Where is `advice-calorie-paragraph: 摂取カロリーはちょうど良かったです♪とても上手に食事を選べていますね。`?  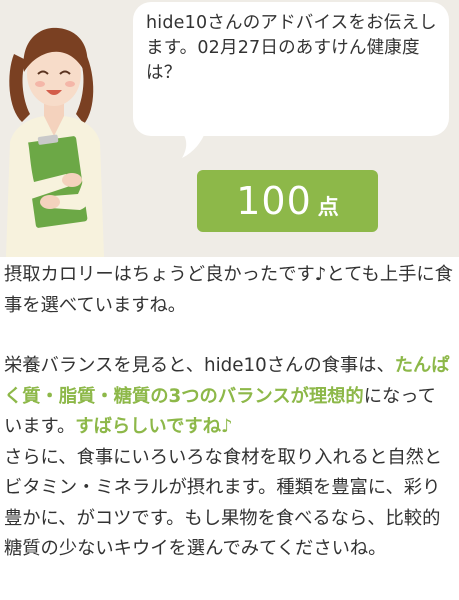 advice-calorie-paragraph: 摂取カロリーはちょうど良かったです♪とても上手に食事を選べていますね。 is located at coordinates (228, 290).